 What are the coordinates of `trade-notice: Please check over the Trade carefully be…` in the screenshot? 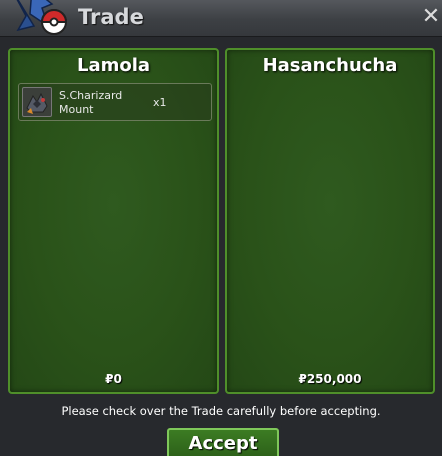 It's located at (221, 411).